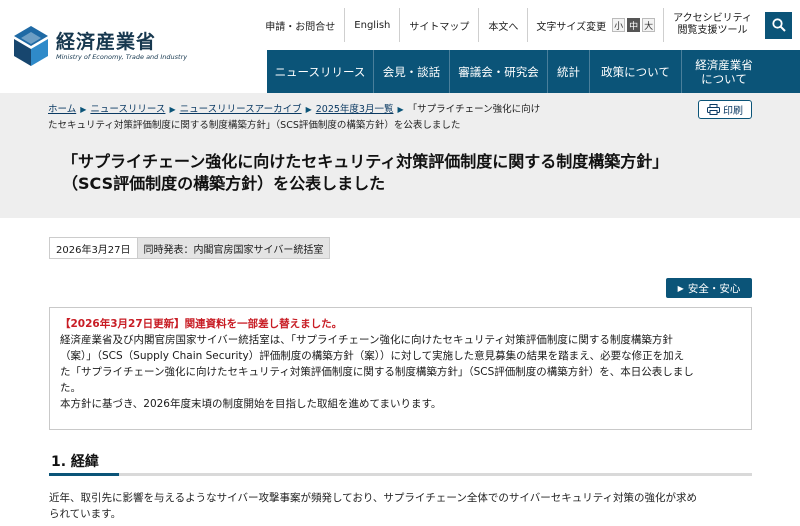 The image size is (800, 526). What do you see at coordinates (31, 46) in the screenshot?
I see `meti-logo-icon` at bounding box center [31, 46].